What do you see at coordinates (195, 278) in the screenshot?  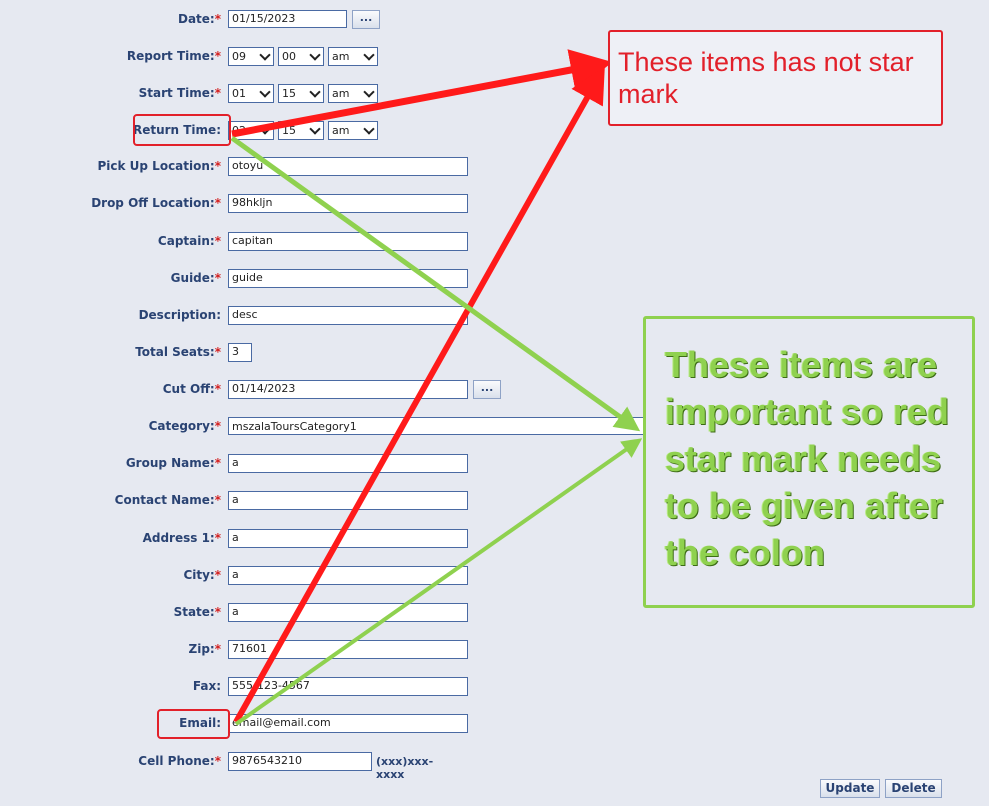 I see `guide-label: Guide:*` at bounding box center [195, 278].